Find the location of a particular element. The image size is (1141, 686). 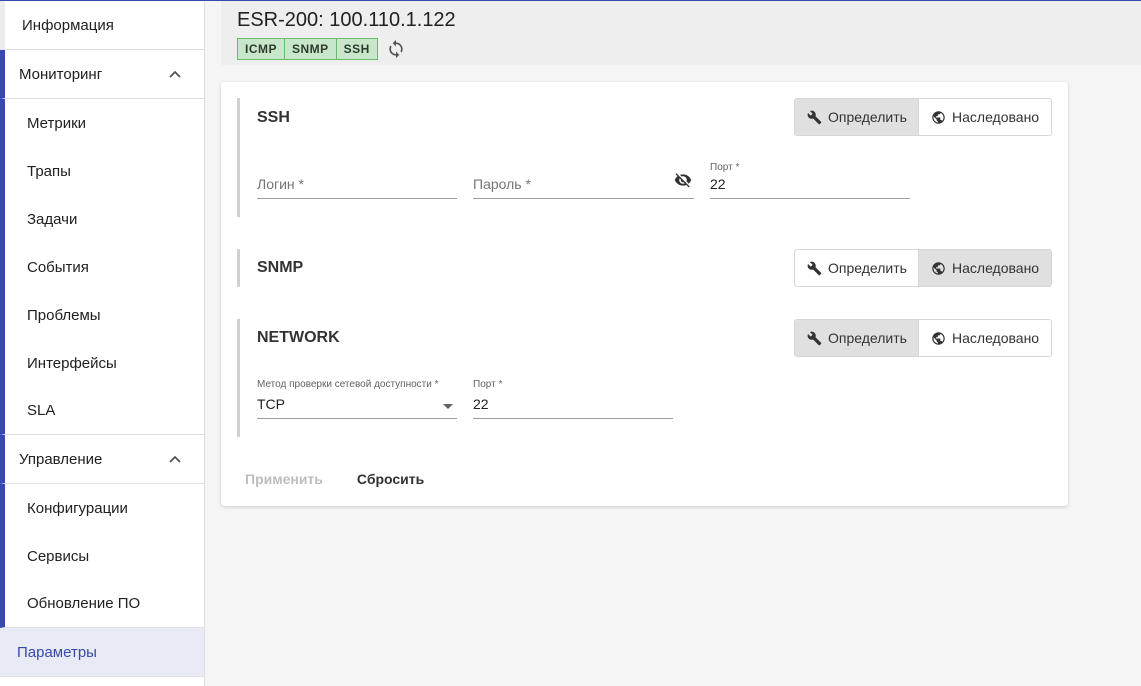

sidebar-group-management: Управление is located at coordinates (102, 459).